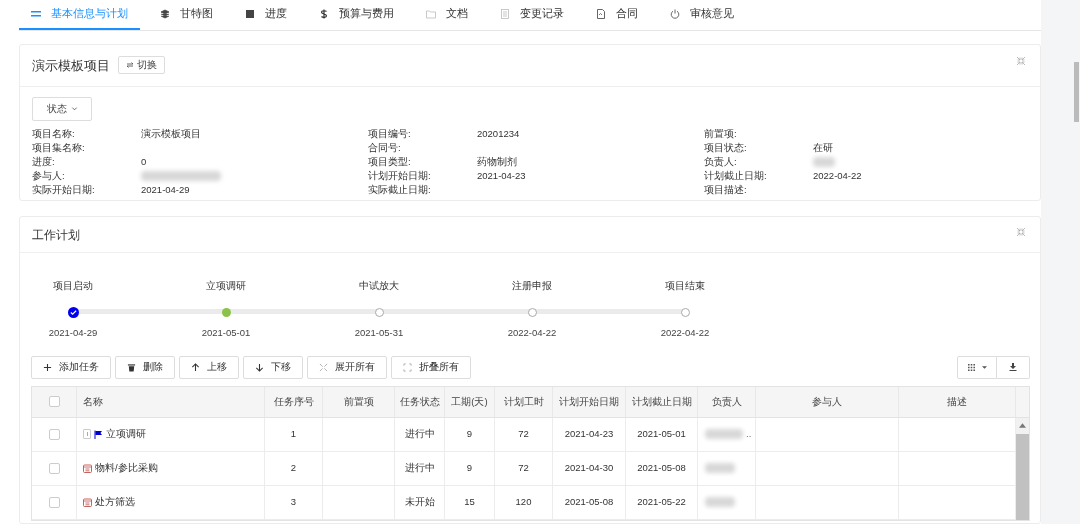  Describe the element at coordinates (73, 286) in the screenshot. I see `milestone-label: 项目启动` at that location.